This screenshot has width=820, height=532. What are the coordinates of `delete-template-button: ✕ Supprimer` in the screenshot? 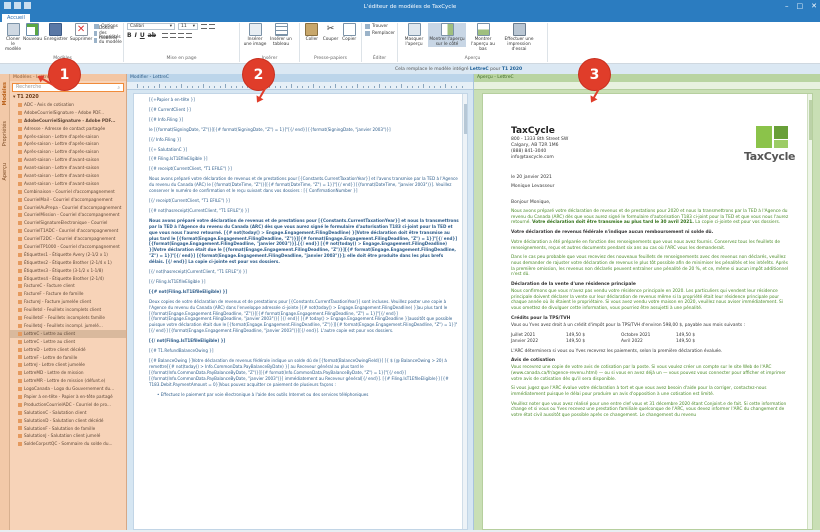 It's located at (81, 32).